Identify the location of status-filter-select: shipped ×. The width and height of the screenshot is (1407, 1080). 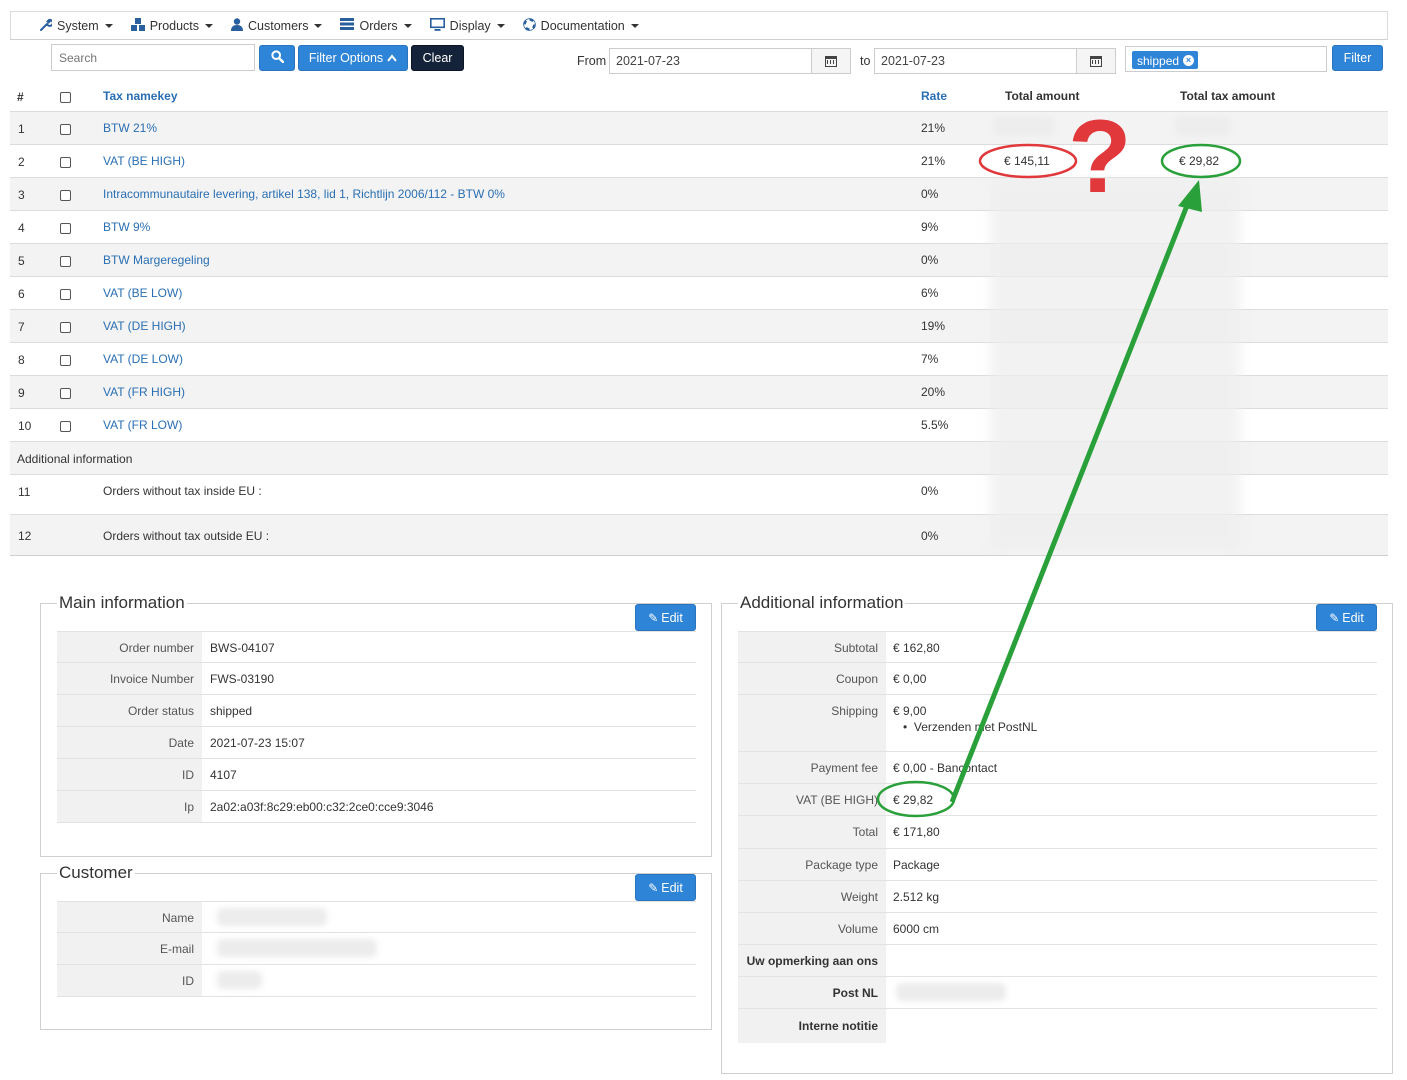
(1226, 59).